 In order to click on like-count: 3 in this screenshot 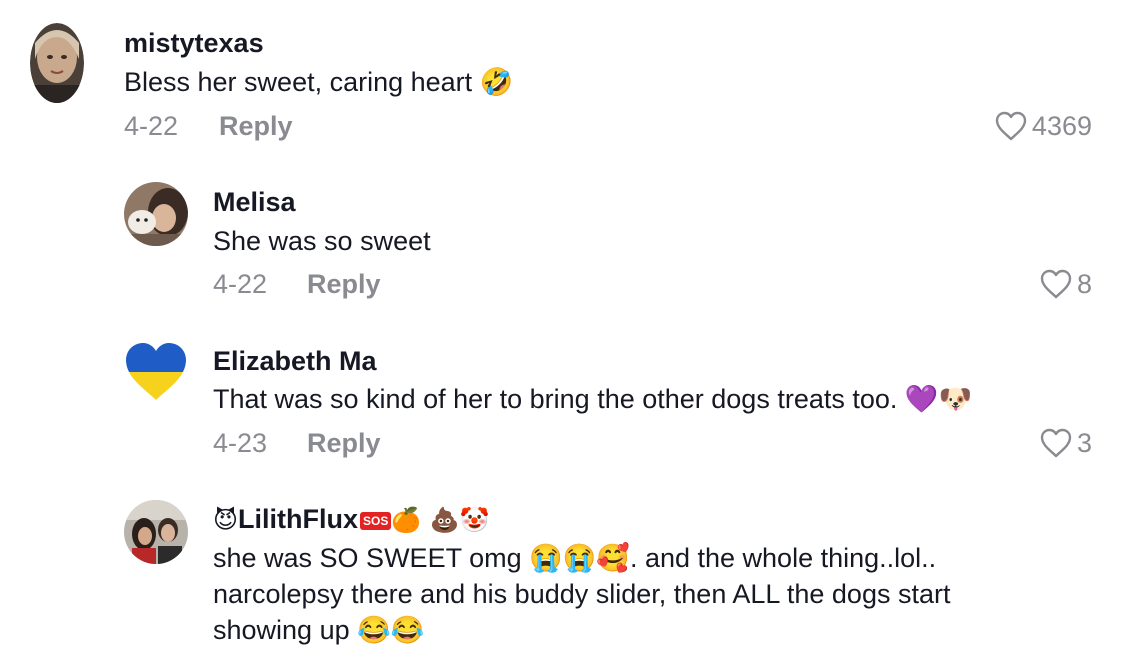, I will do `click(1084, 442)`.